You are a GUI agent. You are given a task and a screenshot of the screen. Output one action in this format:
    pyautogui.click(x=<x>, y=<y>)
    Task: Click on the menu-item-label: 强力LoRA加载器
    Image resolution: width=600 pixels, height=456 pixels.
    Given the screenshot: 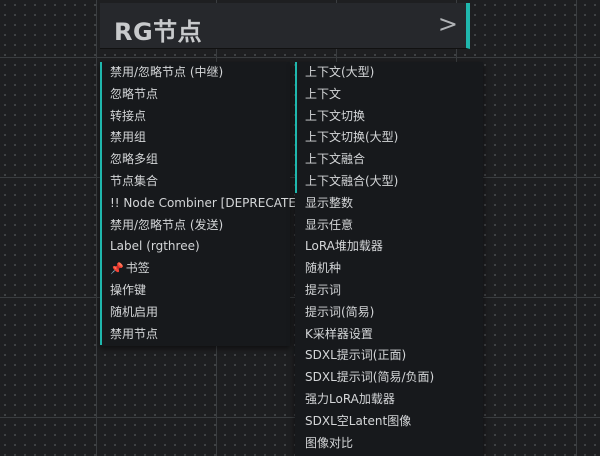 What is the action you would take?
    pyautogui.click(x=350, y=398)
    